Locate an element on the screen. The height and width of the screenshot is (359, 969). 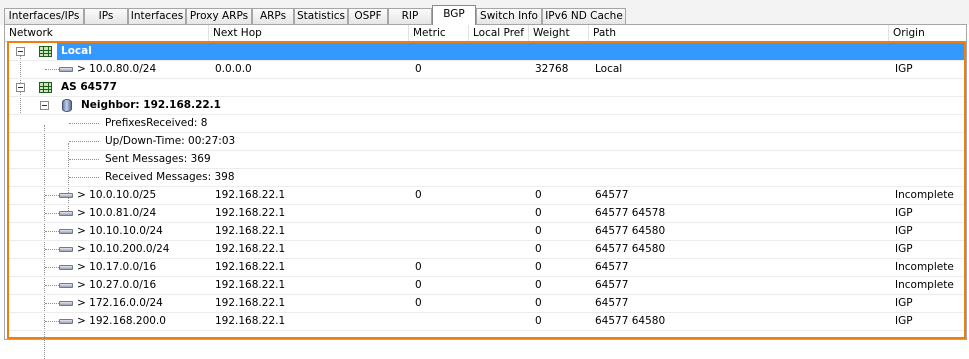
tab-rip: RIP is located at coordinates (410, 16).